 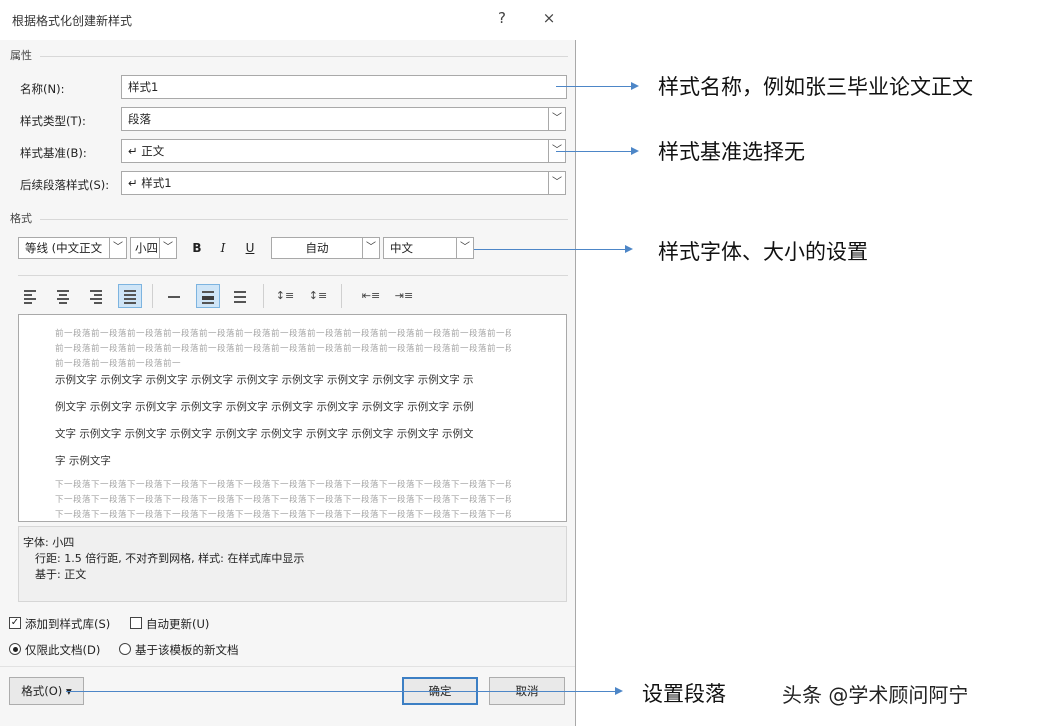 I want to click on decrease-spacing-before-button: ↕≡, so click(x=318, y=296).